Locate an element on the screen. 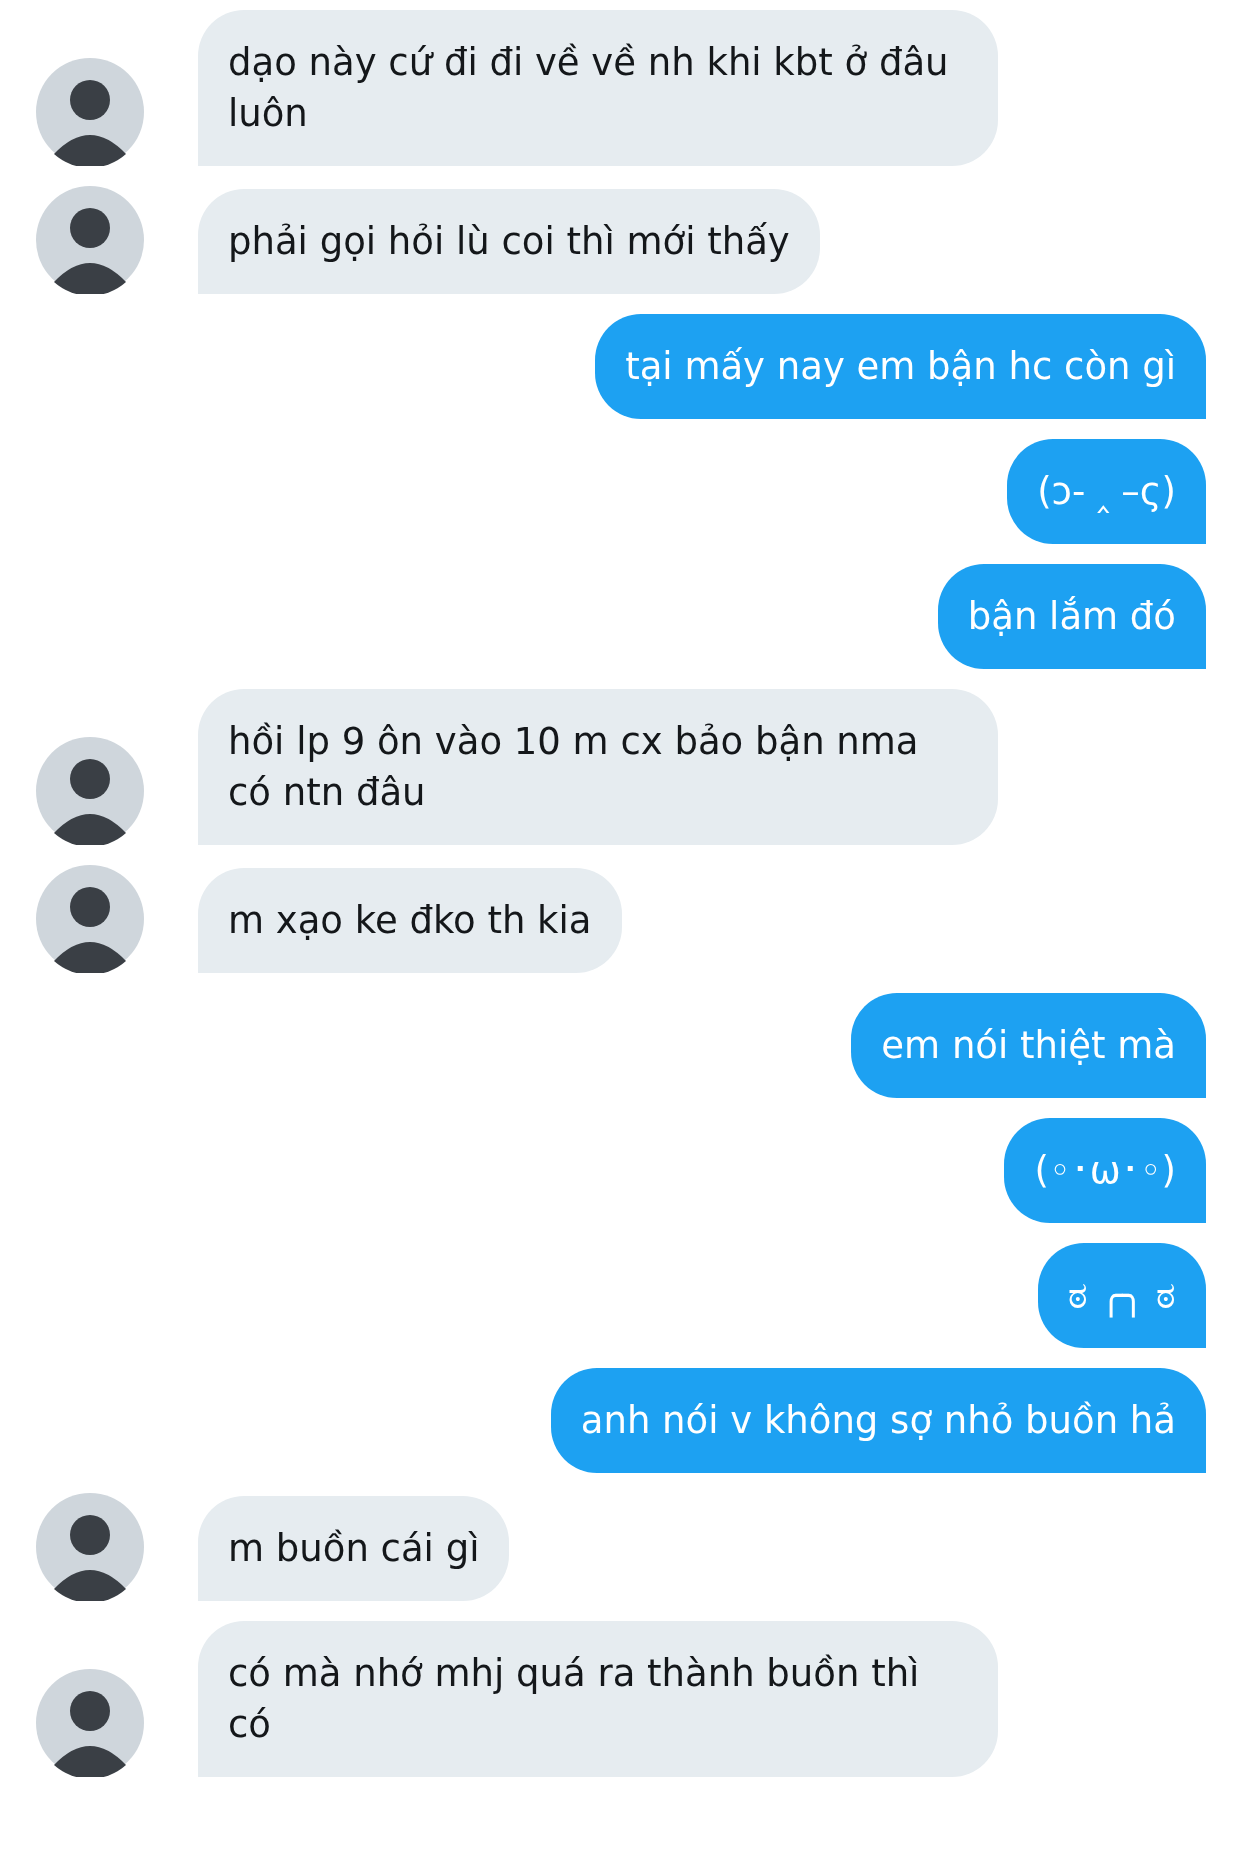  message-bubble: (ɔ- ‸ –ς) is located at coordinates (1106, 491).